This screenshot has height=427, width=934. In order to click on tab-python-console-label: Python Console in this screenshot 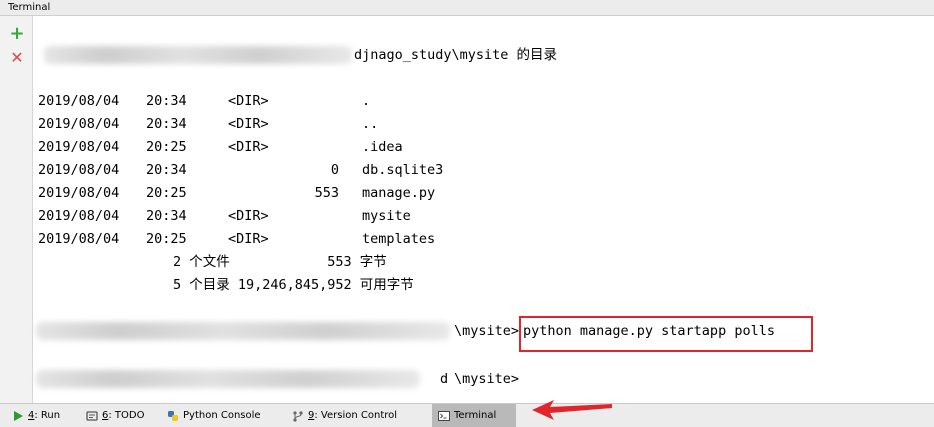, I will do `click(222, 415)`.